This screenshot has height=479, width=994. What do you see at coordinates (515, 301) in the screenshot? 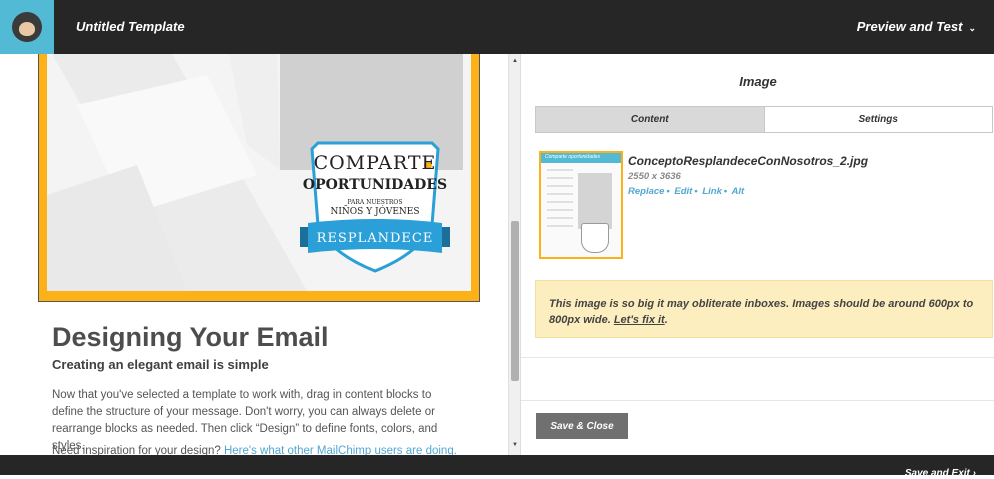
I see `scroll-thumb` at bounding box center [515, 301].